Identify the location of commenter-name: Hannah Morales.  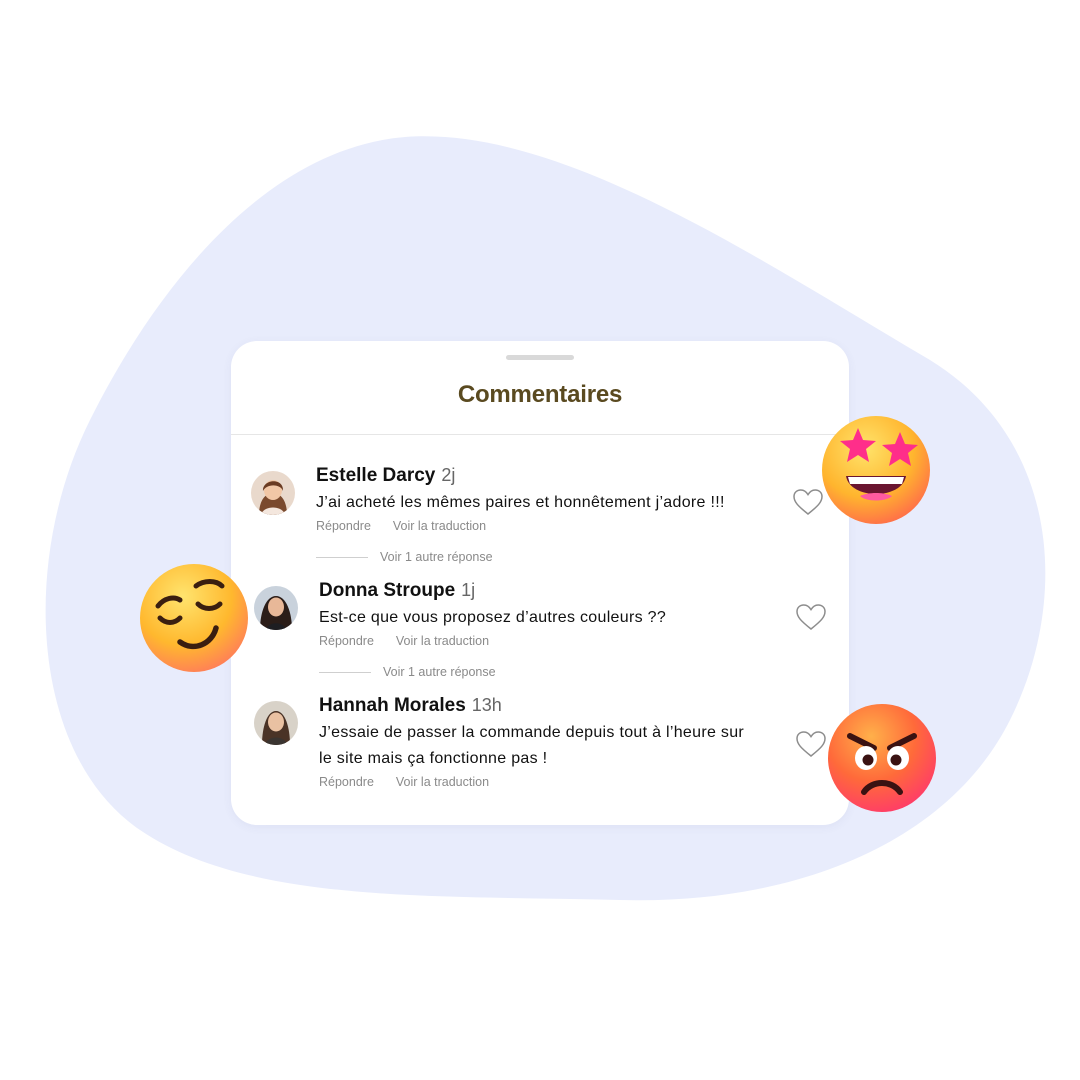
(392, 705).